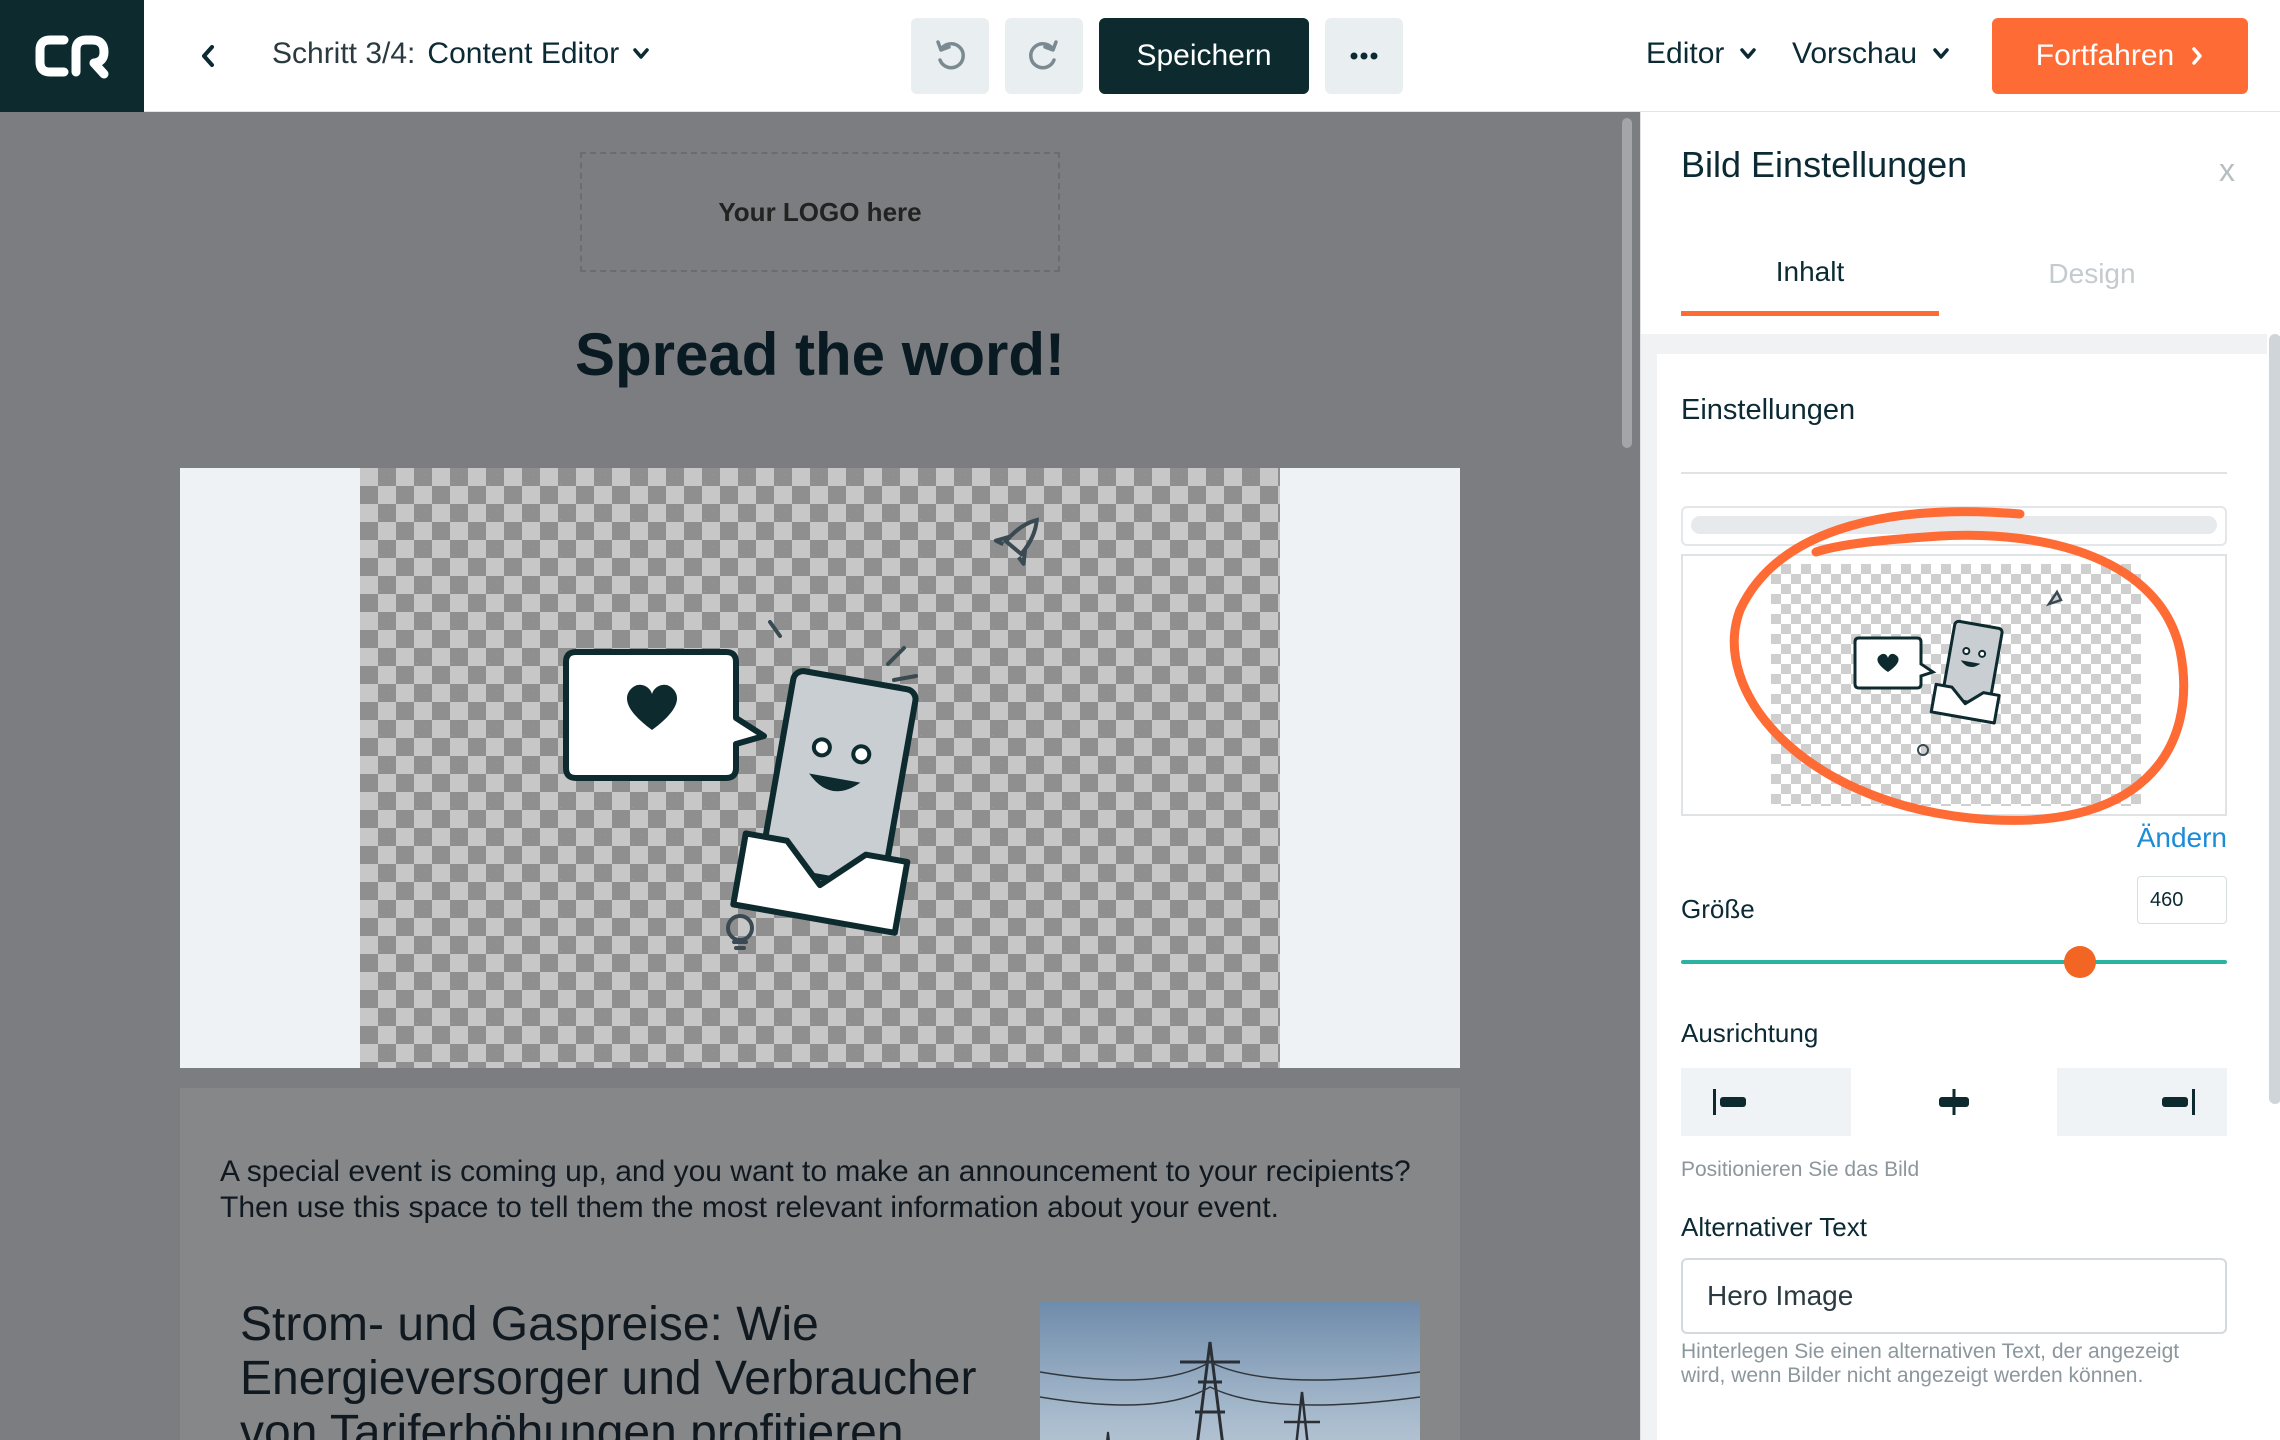 The width and height of the screenshot is (2280, 1440). What do you see at coordinates (824, 802) in the screenshot?
I see `device-character-icon` at bounding box center [824, 802].